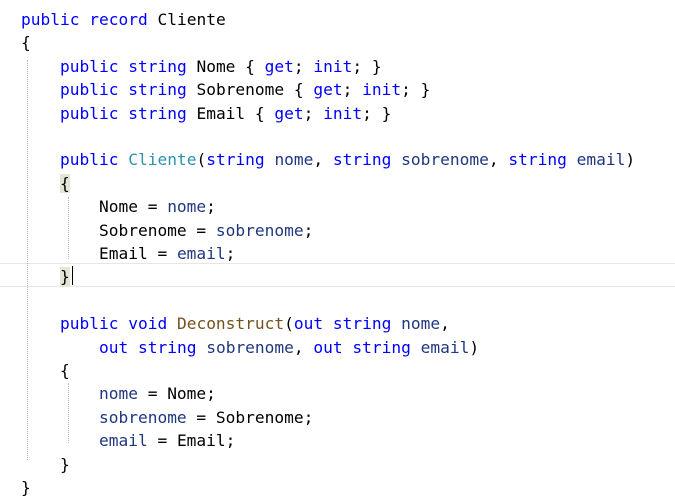  Describe the element at coordinates (176, 394) in the screenshot. I see `code-token: = Nome;` at that location.